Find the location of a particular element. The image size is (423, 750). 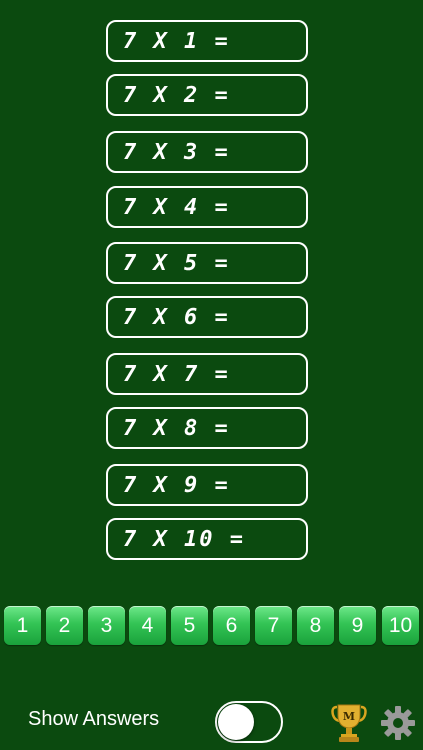

show-answers-toggle is located at coordinates (249, 722).